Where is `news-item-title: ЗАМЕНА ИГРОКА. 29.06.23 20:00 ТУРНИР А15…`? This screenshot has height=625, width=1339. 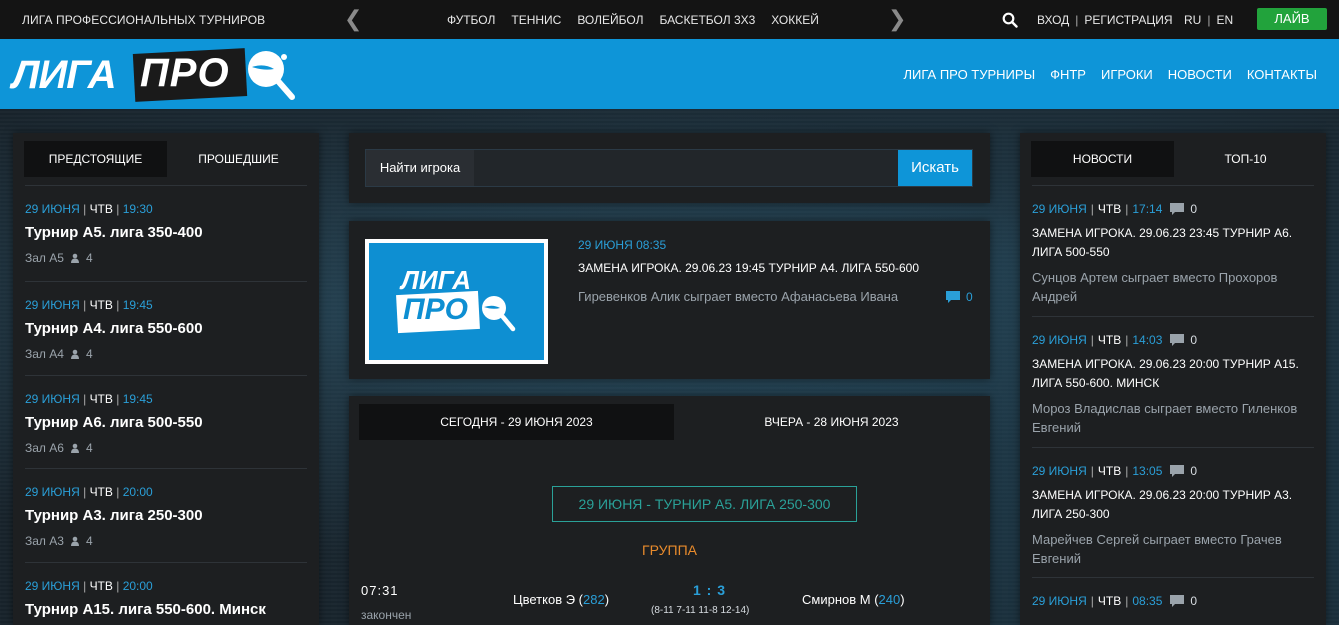
news-item-title: ЗАМЕНА ИГРОКА. 29.06.23 20:00 ТУРНИР А15… is located at coordinates (1173, 374).